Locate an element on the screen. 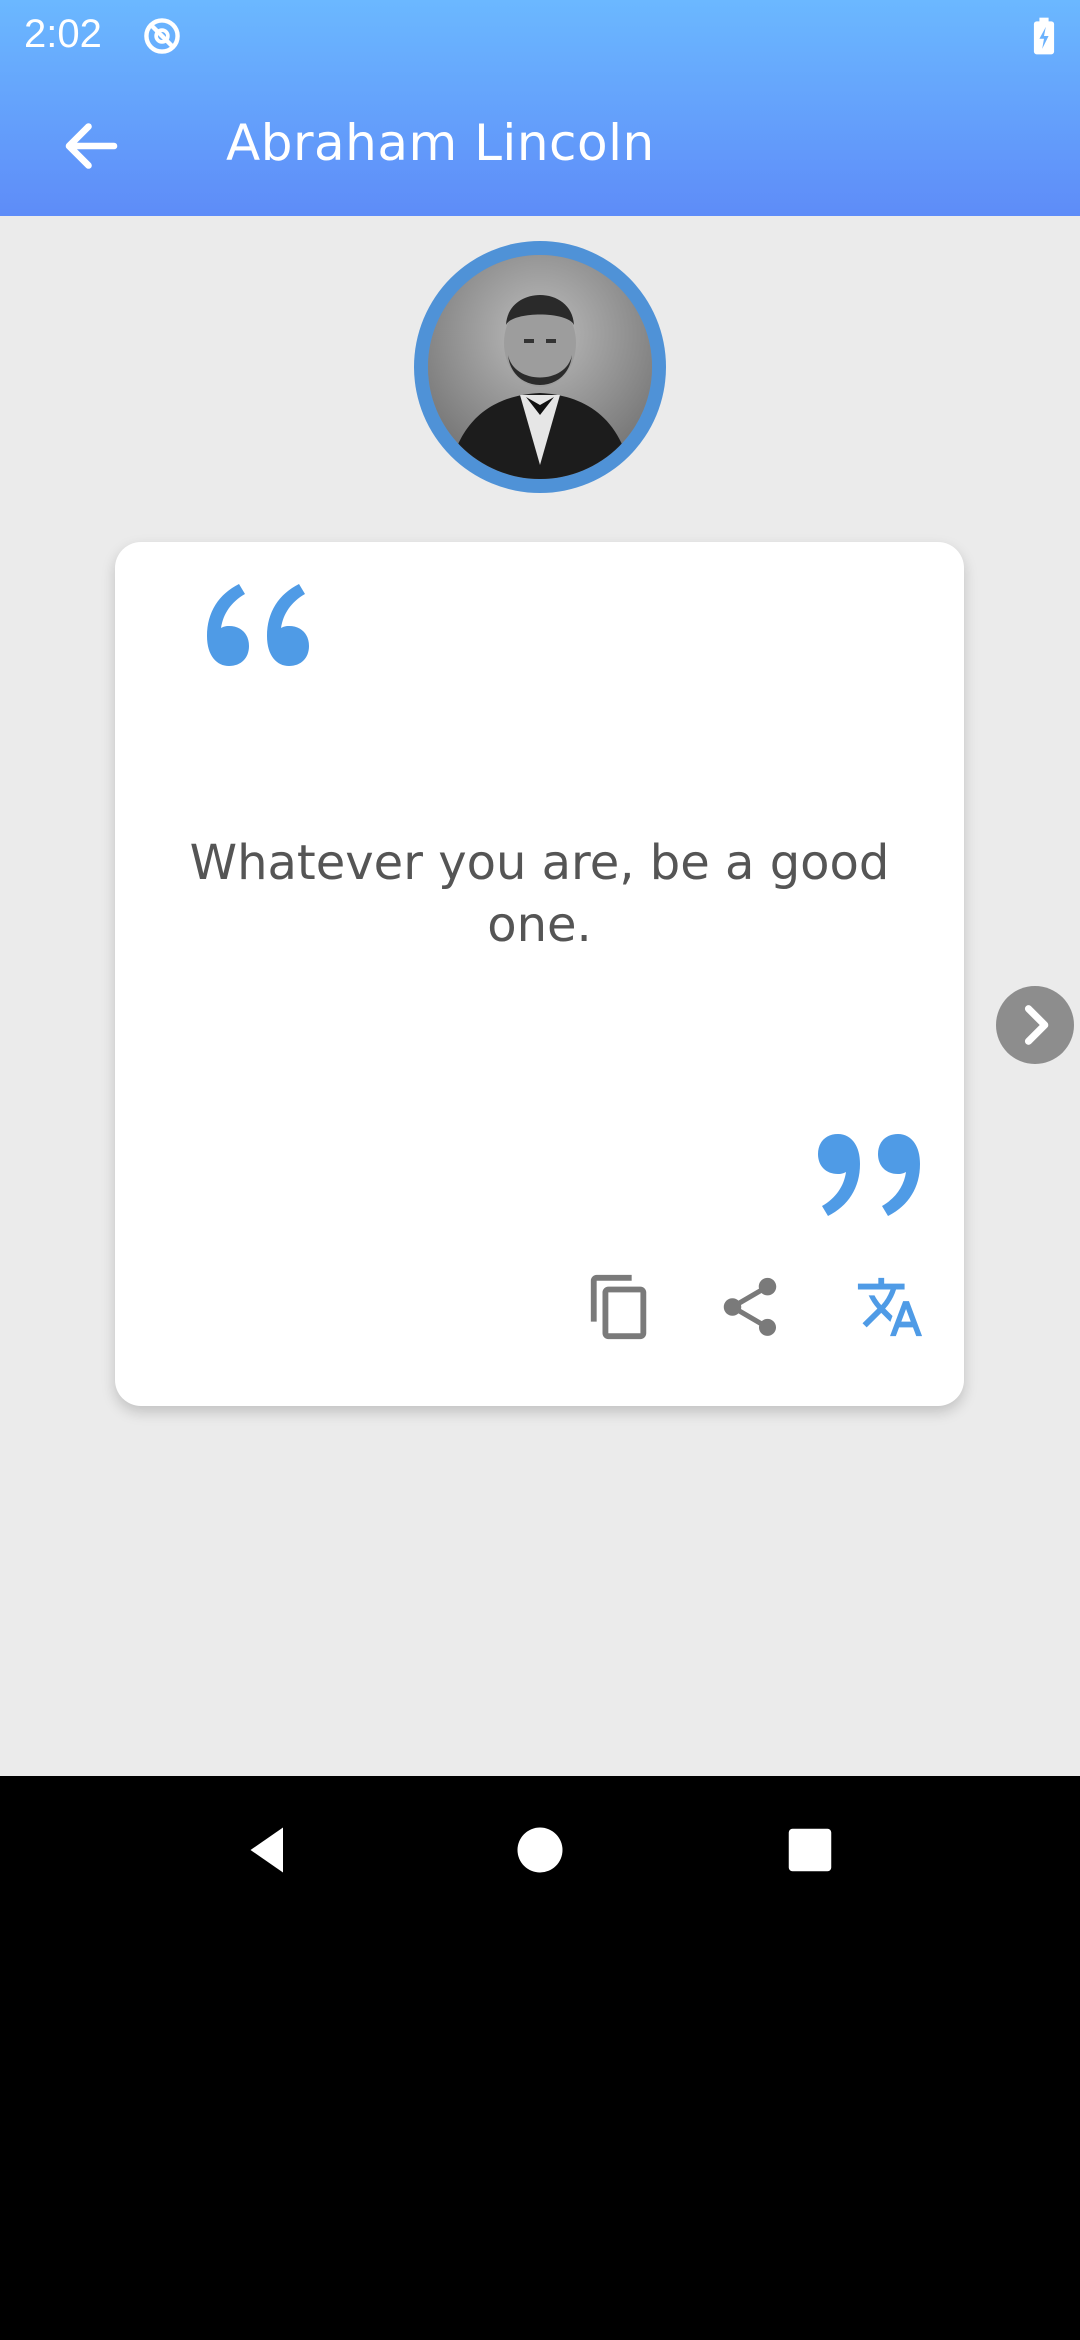 Image resolution: width=1080 pixels, height=2340 pixels. author-avatar is located at coordinates (540, 367).